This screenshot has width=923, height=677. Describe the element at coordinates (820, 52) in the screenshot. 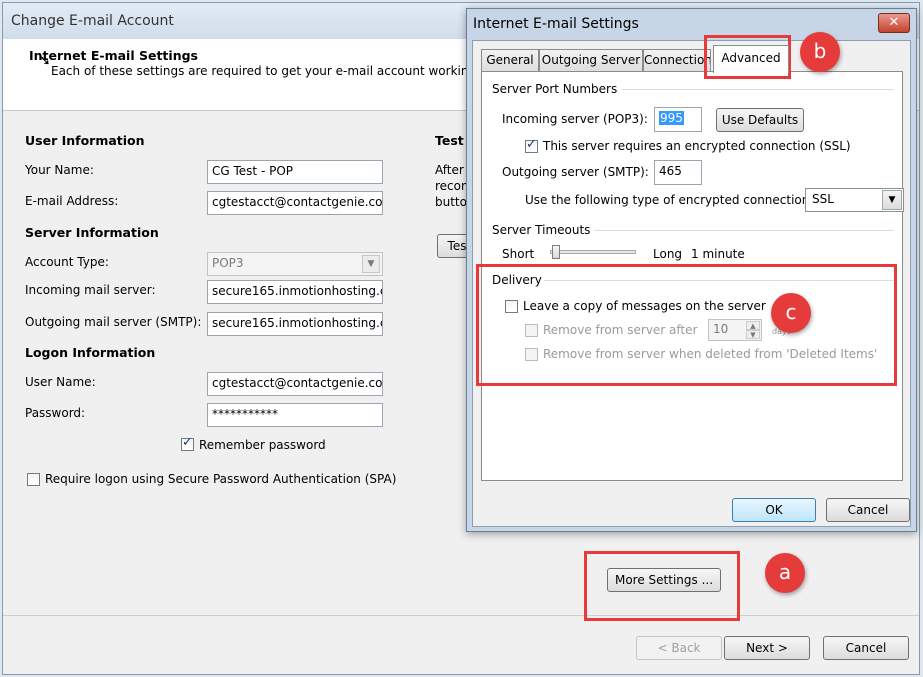

I see `annotation-badge-b: b` at that location.